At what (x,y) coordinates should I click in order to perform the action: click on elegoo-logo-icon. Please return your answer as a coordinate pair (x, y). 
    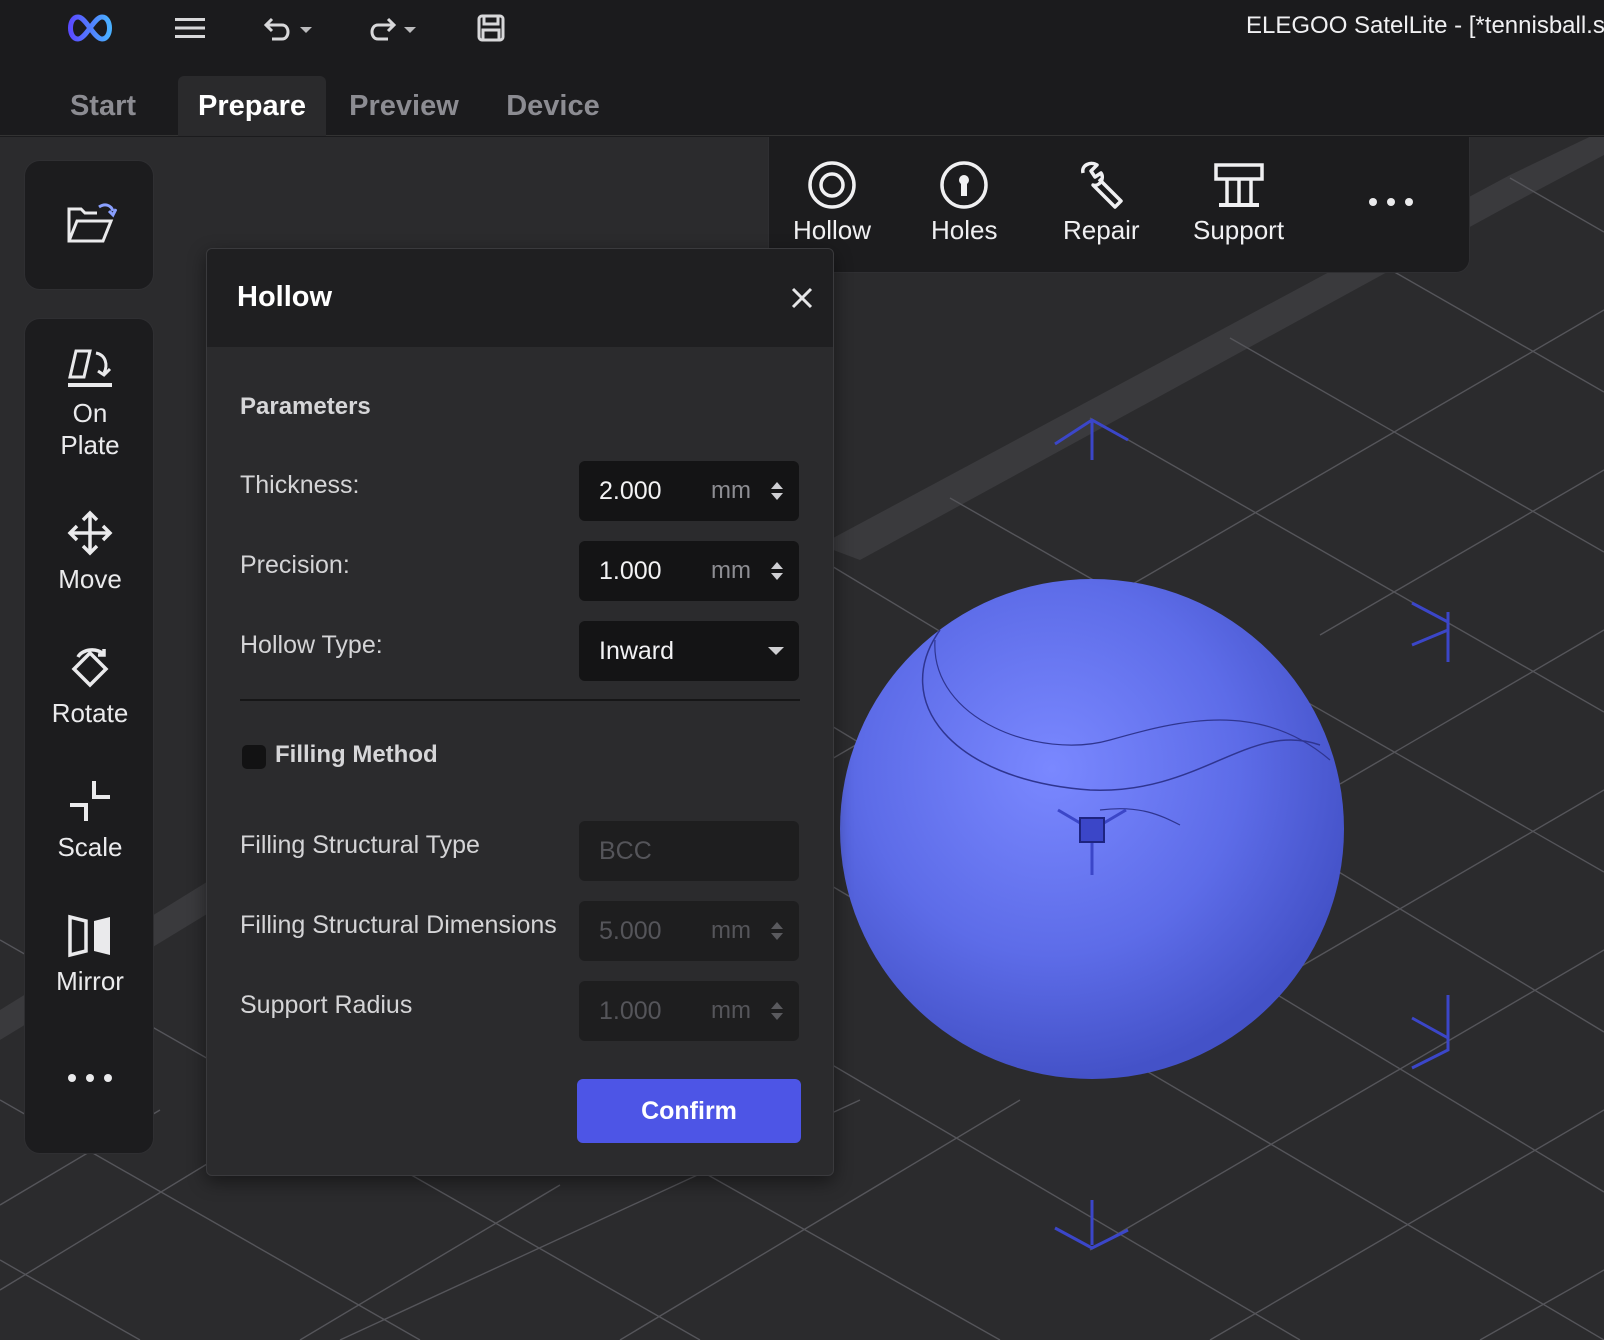
    Looking at the image, I should click on (90, 28).